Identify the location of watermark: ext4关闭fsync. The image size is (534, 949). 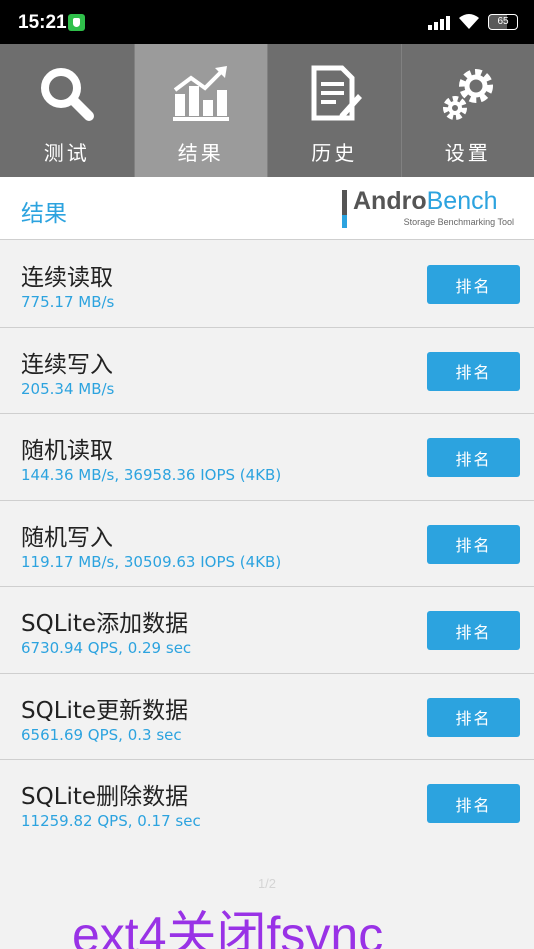
(282, 927).